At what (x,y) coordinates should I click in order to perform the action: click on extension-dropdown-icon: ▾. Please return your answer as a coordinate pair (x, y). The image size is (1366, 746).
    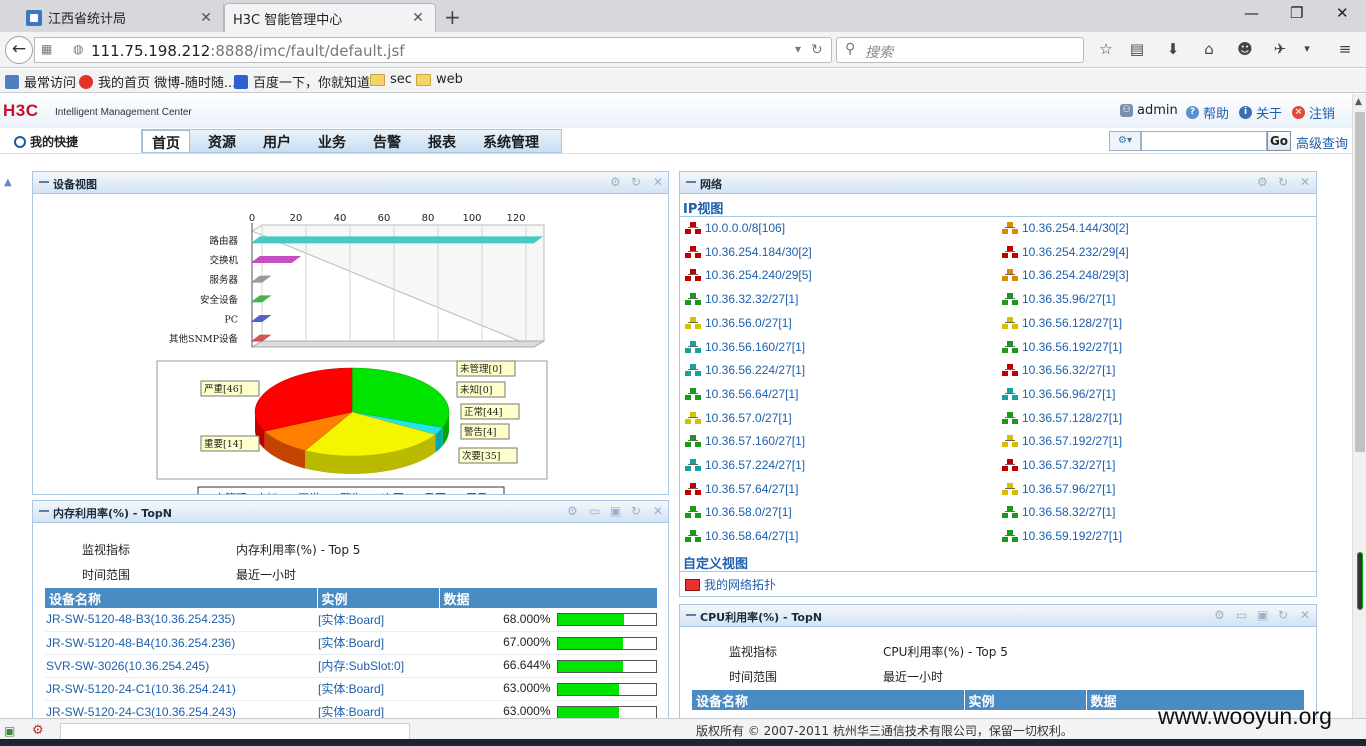
    Looking at the image, I should click on (1307, 49).